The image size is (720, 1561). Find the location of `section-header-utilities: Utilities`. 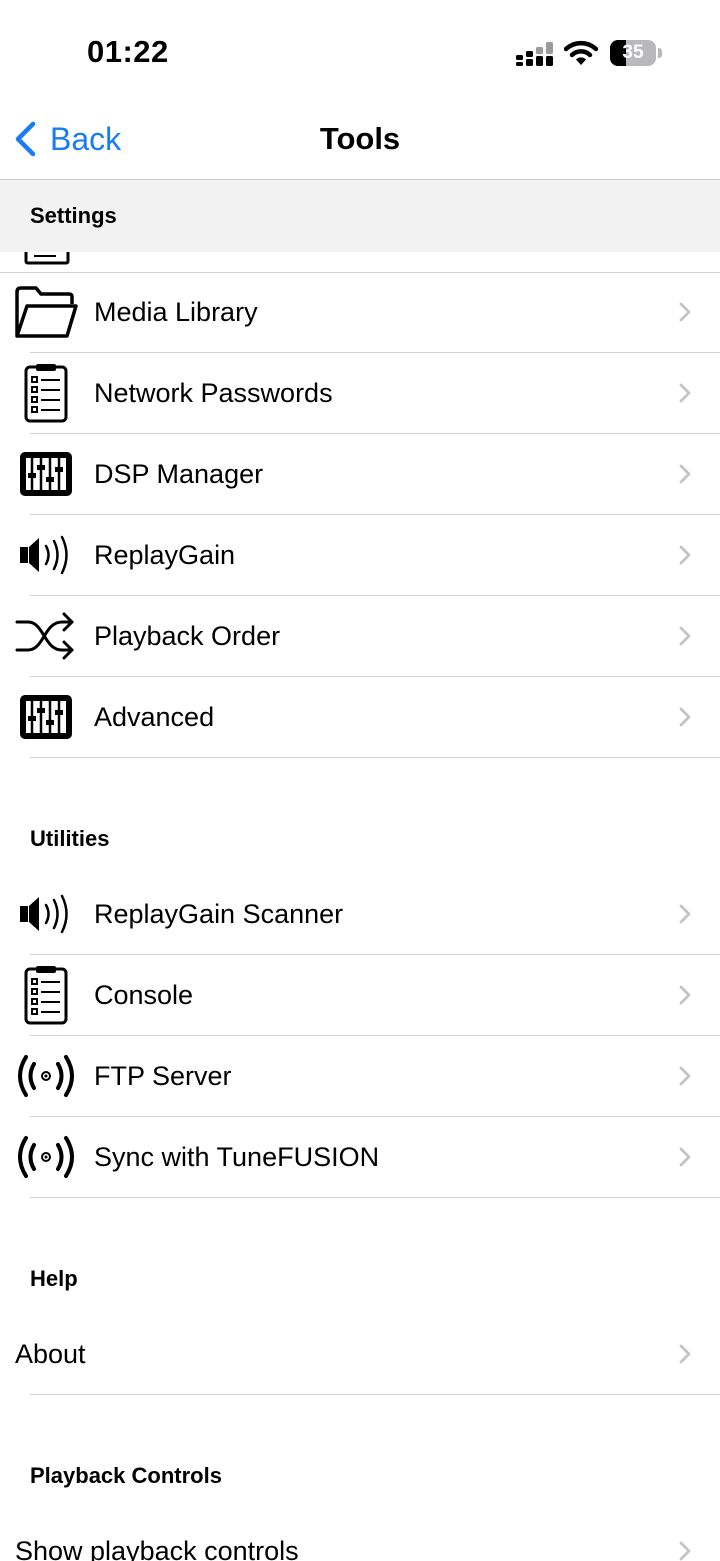

section-header-utilities: Utilities is located at coordinates (70, 838).